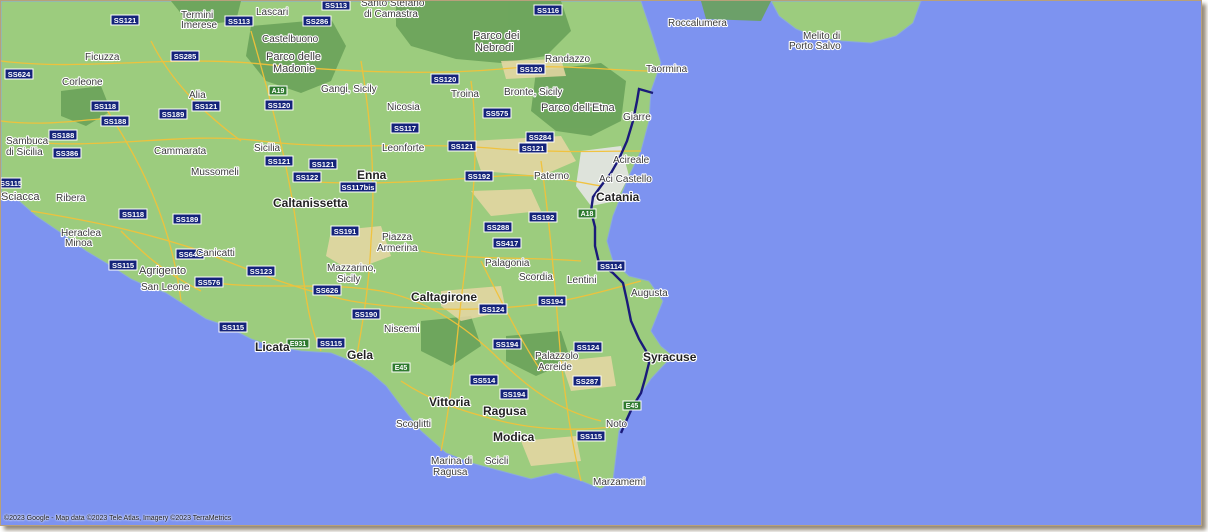  What do you see at coordinates (185, 56) in the screenshot?
I see `svg-text: SS285` at bounding box center [185, 56].